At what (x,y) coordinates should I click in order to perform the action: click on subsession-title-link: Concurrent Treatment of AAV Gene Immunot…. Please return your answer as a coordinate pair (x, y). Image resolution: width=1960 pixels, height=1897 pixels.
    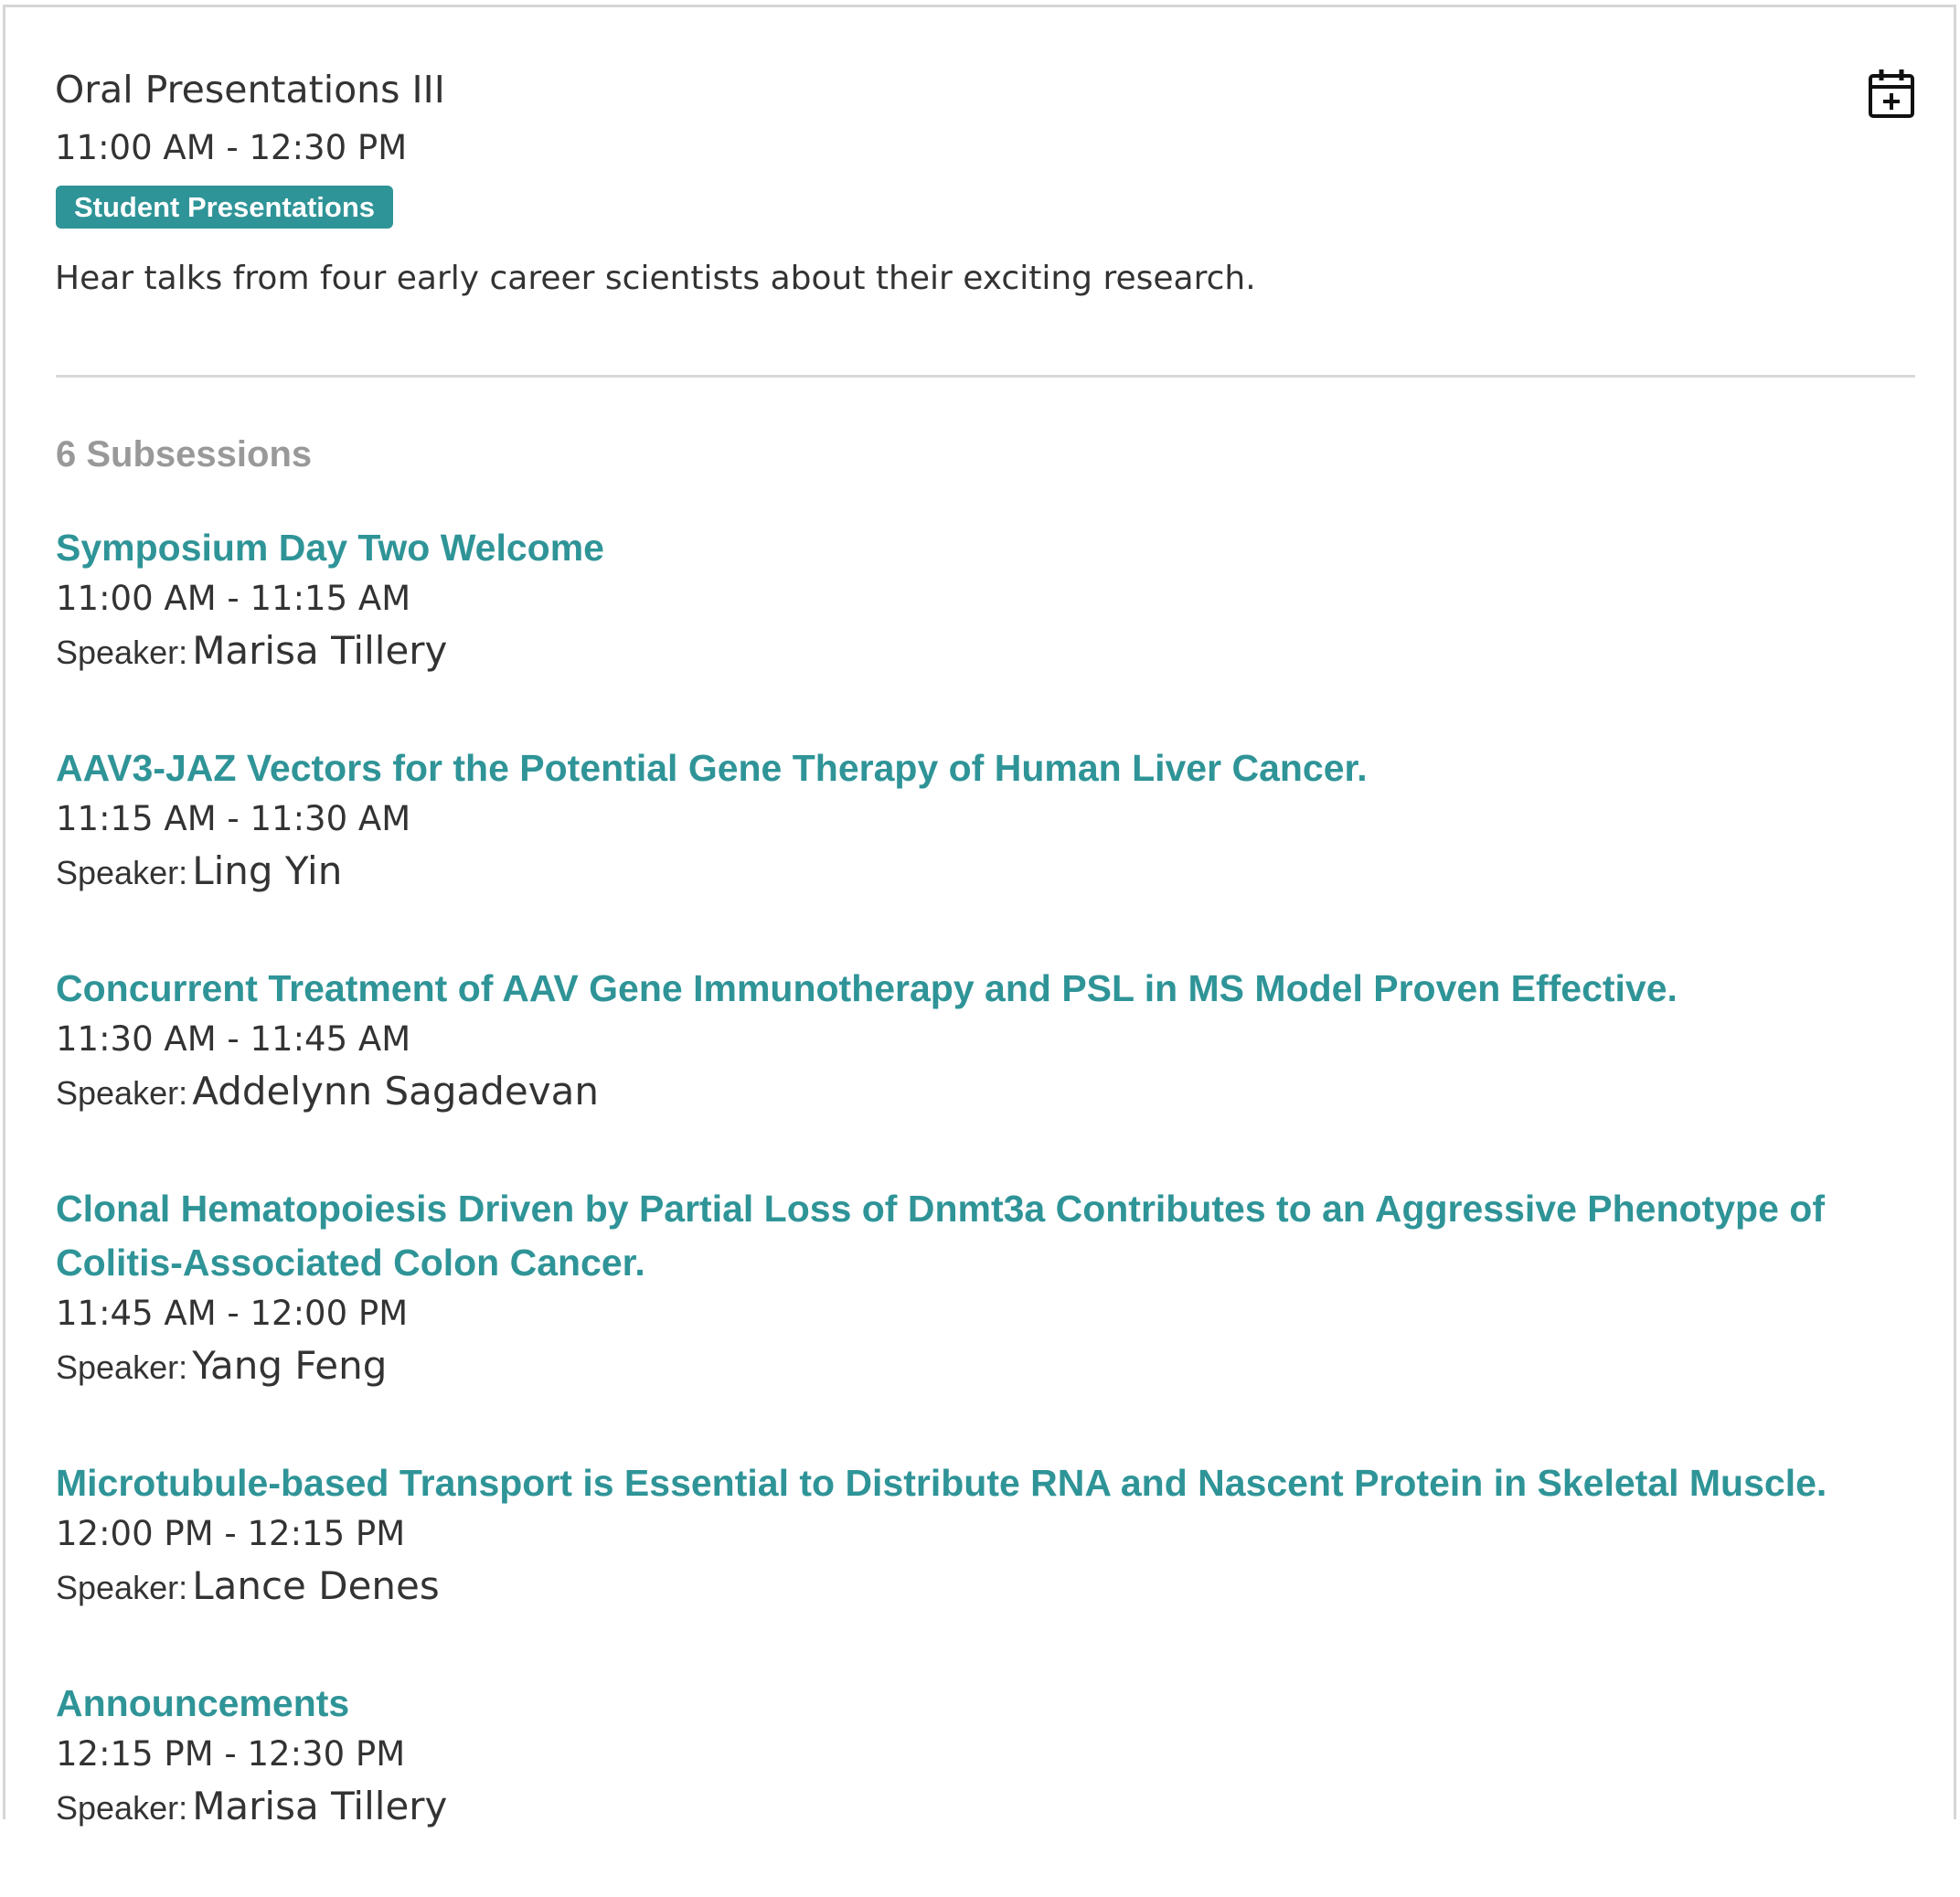
    Looking at the image, I should click on (993, 989).